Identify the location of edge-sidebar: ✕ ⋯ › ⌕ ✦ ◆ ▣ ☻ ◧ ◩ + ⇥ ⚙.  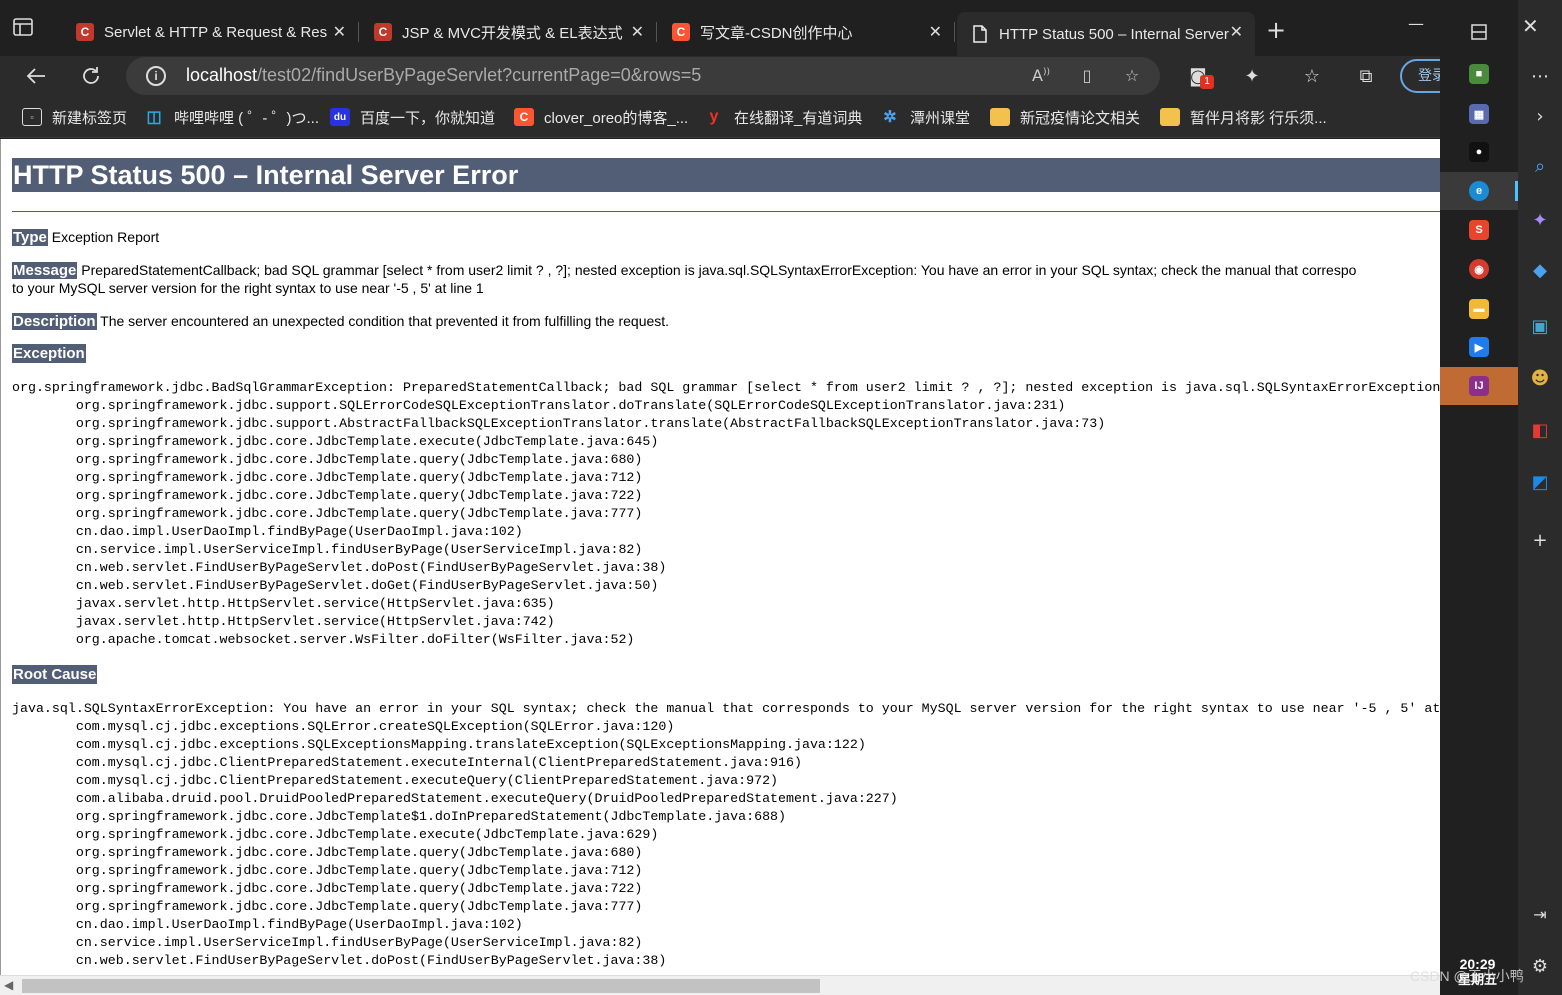
(1540, 497).